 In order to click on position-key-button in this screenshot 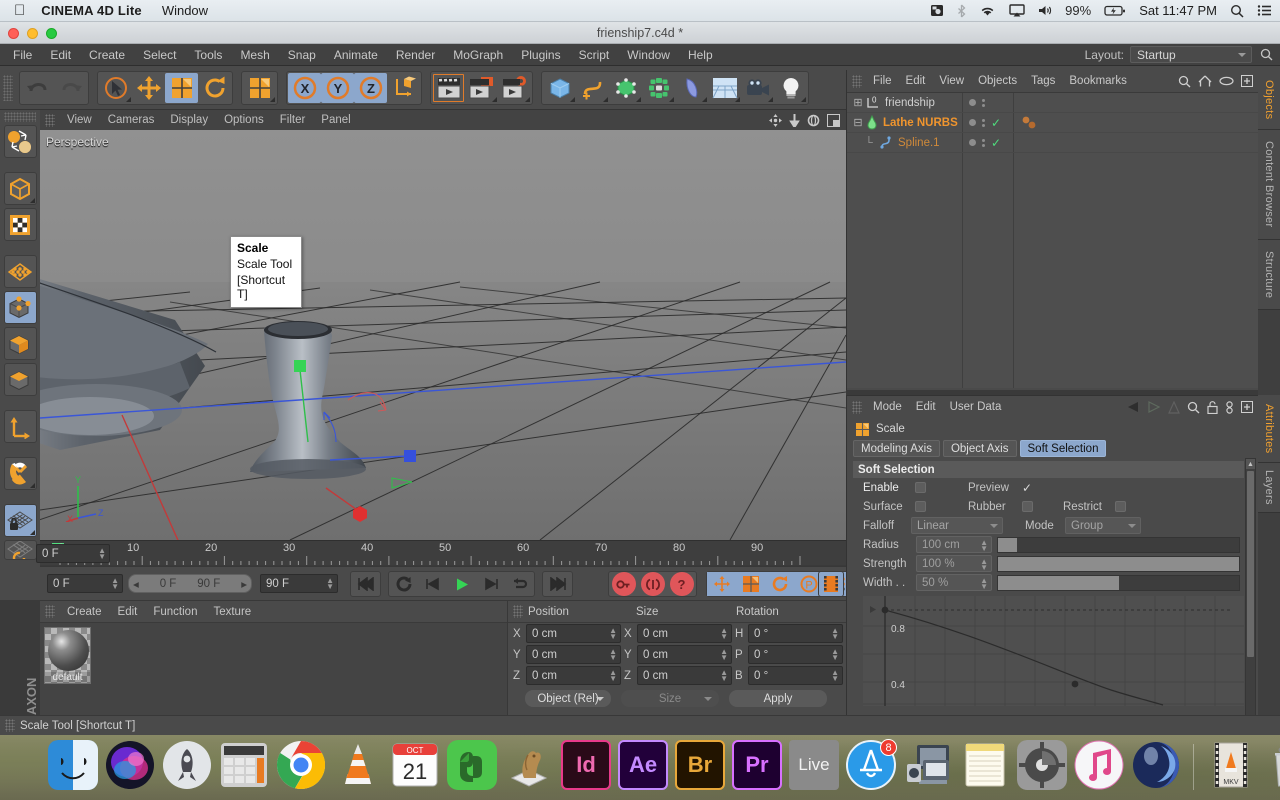, I will do `click(721, 584)`.